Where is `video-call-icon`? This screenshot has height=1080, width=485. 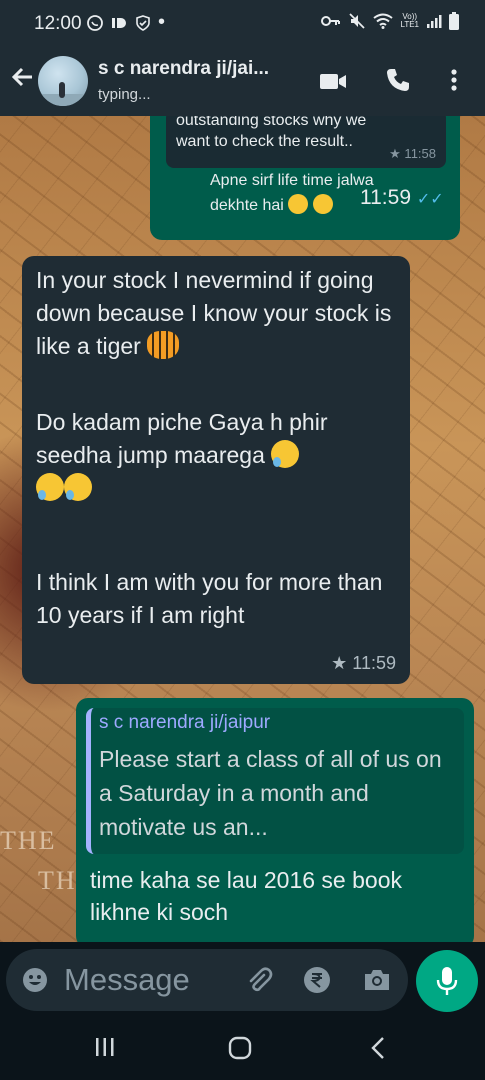
video-call-icon is located at coordinates (333, 81).